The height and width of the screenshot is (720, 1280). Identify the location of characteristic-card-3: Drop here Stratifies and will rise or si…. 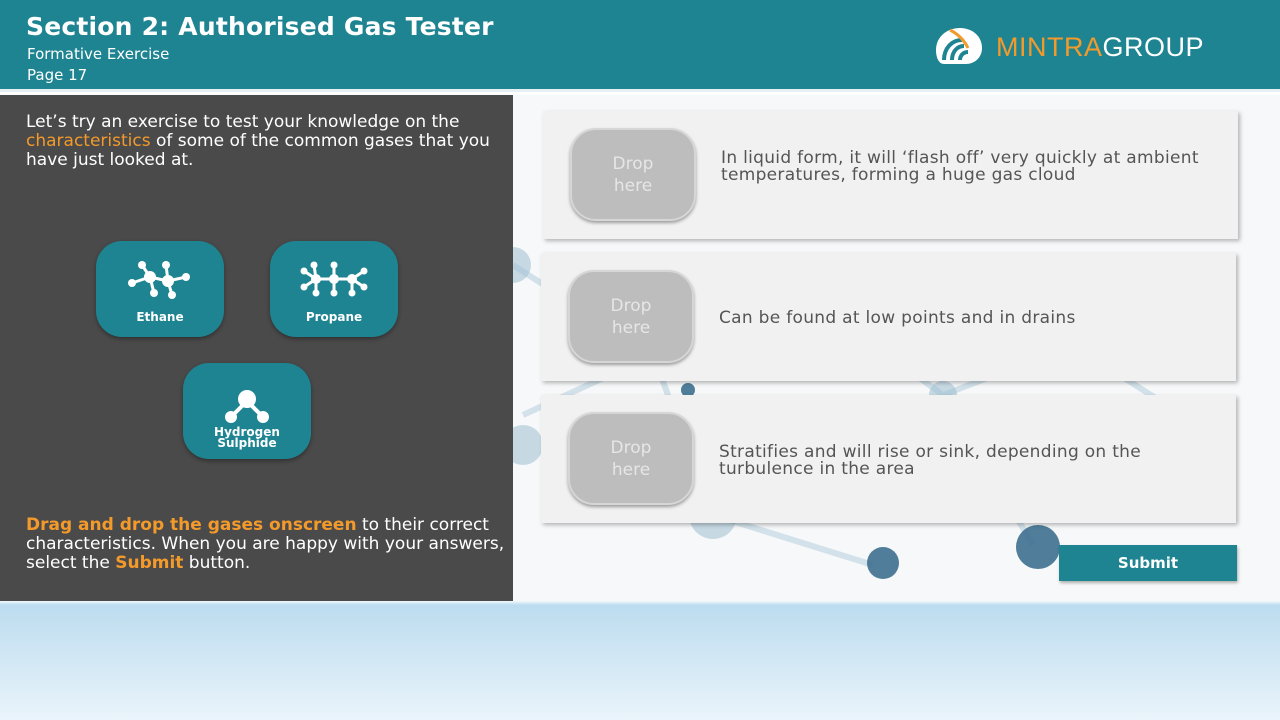
(888, 459).